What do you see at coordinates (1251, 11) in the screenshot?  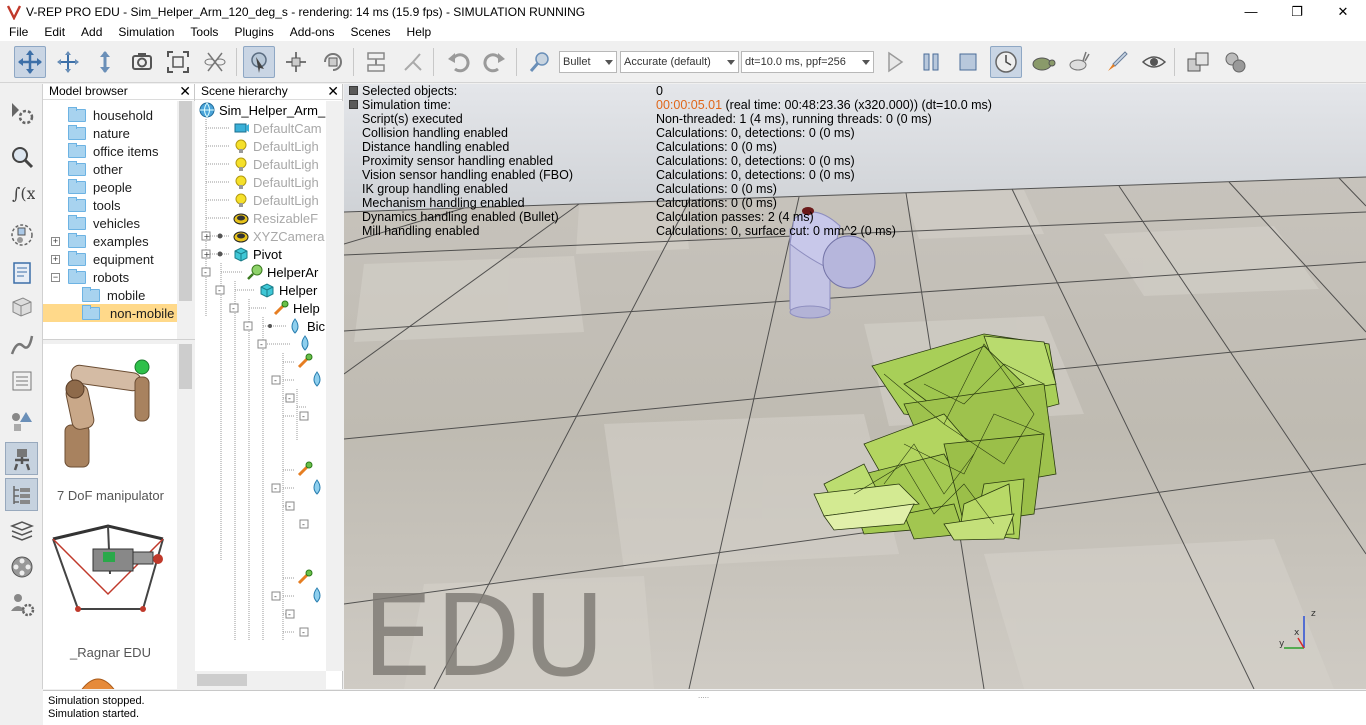 I see `minimize-button: —` at bounding box center [1251, 11].